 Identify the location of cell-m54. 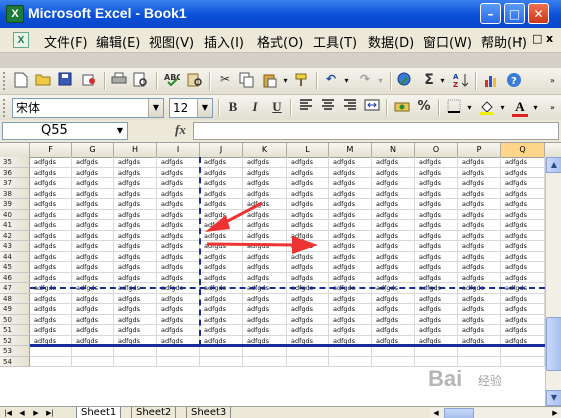
(350, 361).